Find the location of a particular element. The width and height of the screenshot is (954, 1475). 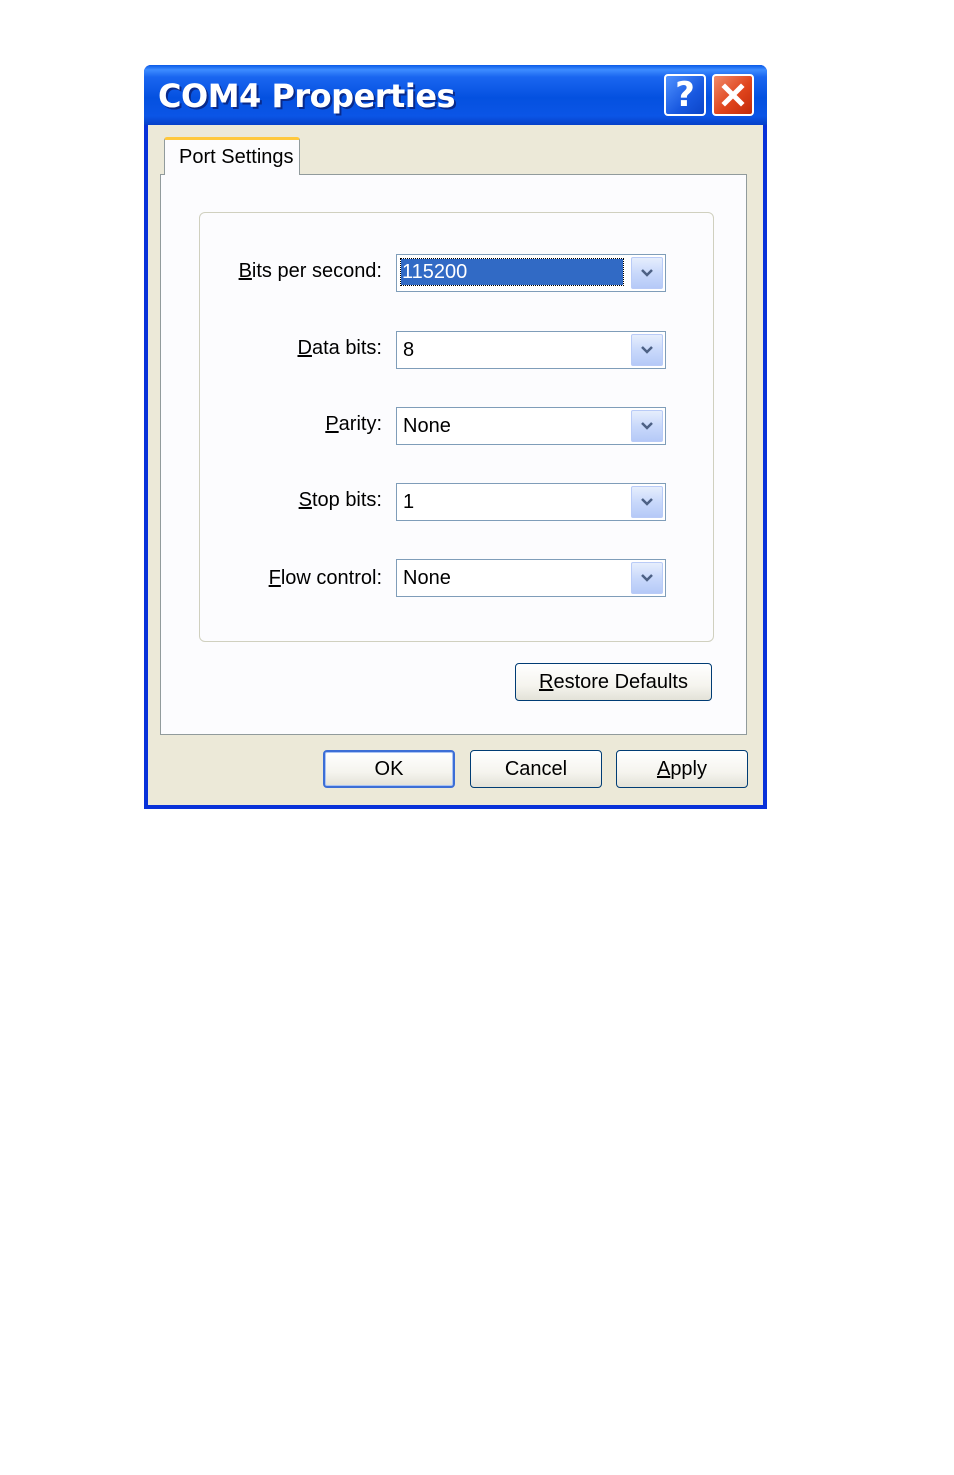

flow-control-select: None is located at coordinates (531, 578).